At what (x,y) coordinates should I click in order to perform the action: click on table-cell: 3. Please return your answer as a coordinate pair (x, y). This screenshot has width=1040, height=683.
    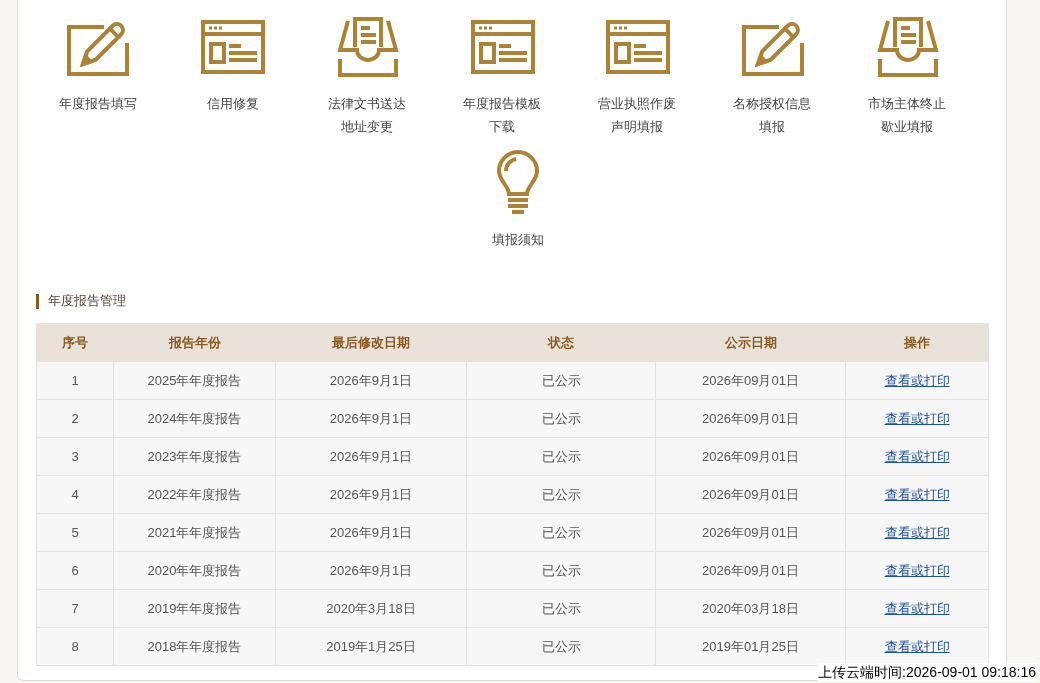
    Looking at the image, I should click on (75, 456).